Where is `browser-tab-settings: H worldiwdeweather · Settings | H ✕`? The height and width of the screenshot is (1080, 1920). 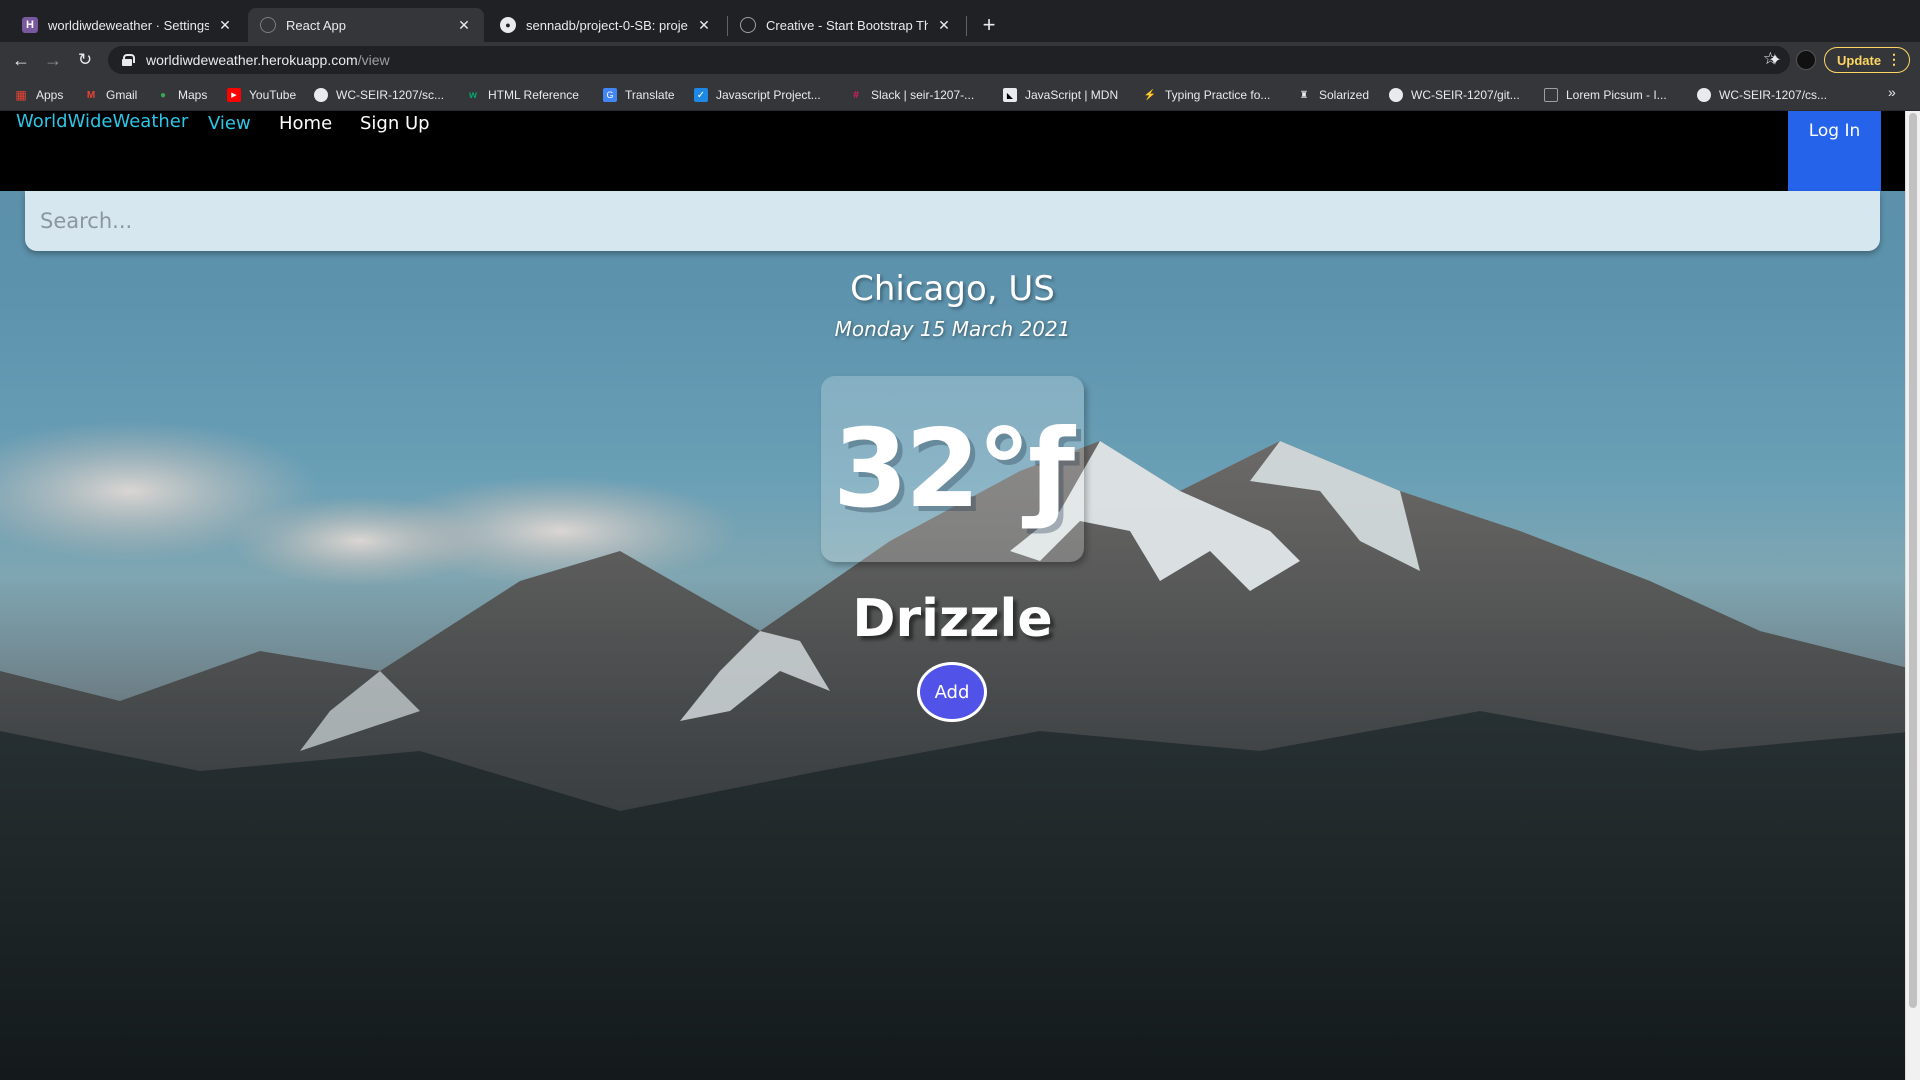
browser-tab-settings: H worldiwdeweather · Settings | H ✕ is located at coordinates (127, 25).